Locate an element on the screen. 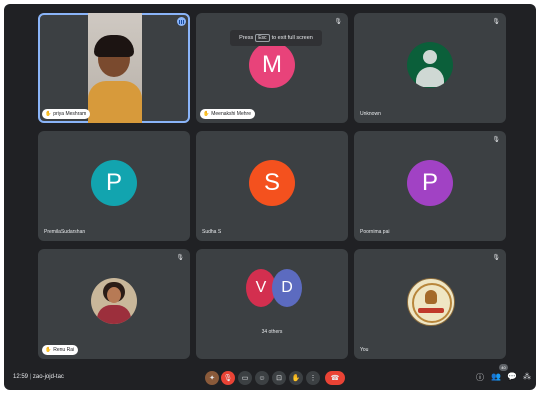  participants-count: 40 is located at coordinates (503, 367).